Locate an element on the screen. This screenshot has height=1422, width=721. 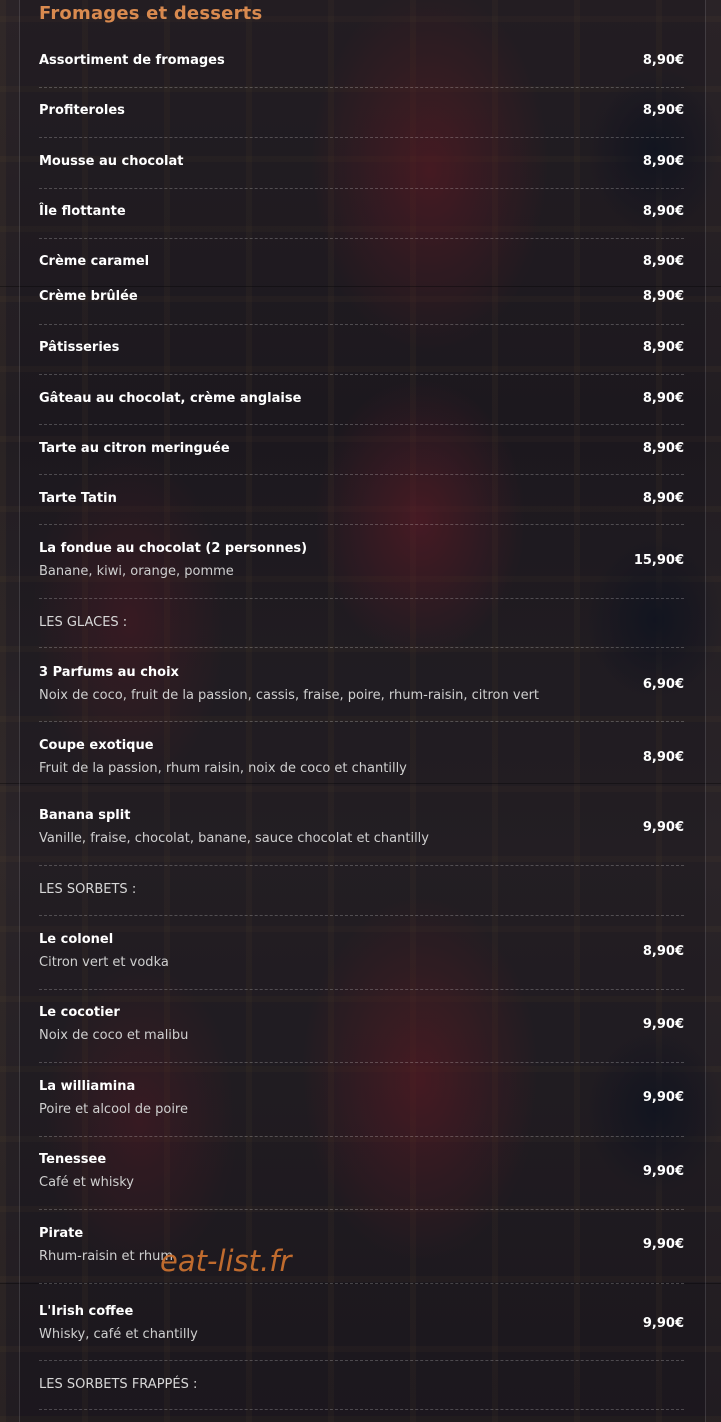
item-name: Tarte au citron meringuée is located at coordinates (134, 448).